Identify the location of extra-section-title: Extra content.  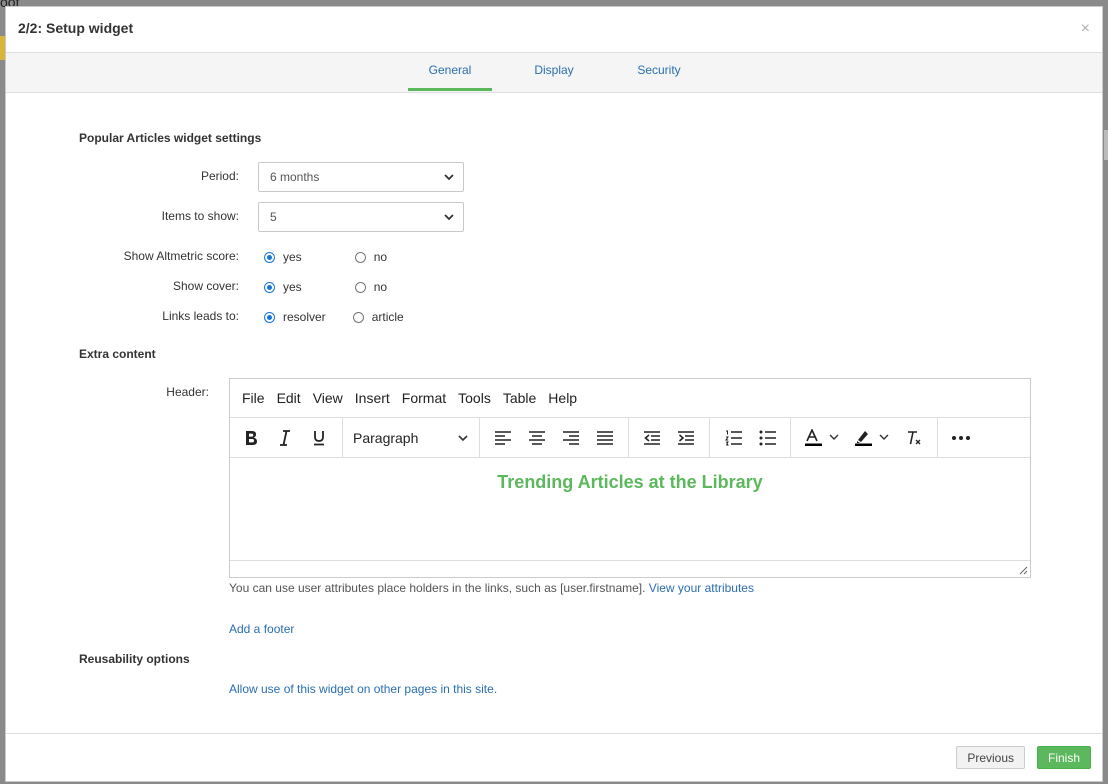
(117, 354).